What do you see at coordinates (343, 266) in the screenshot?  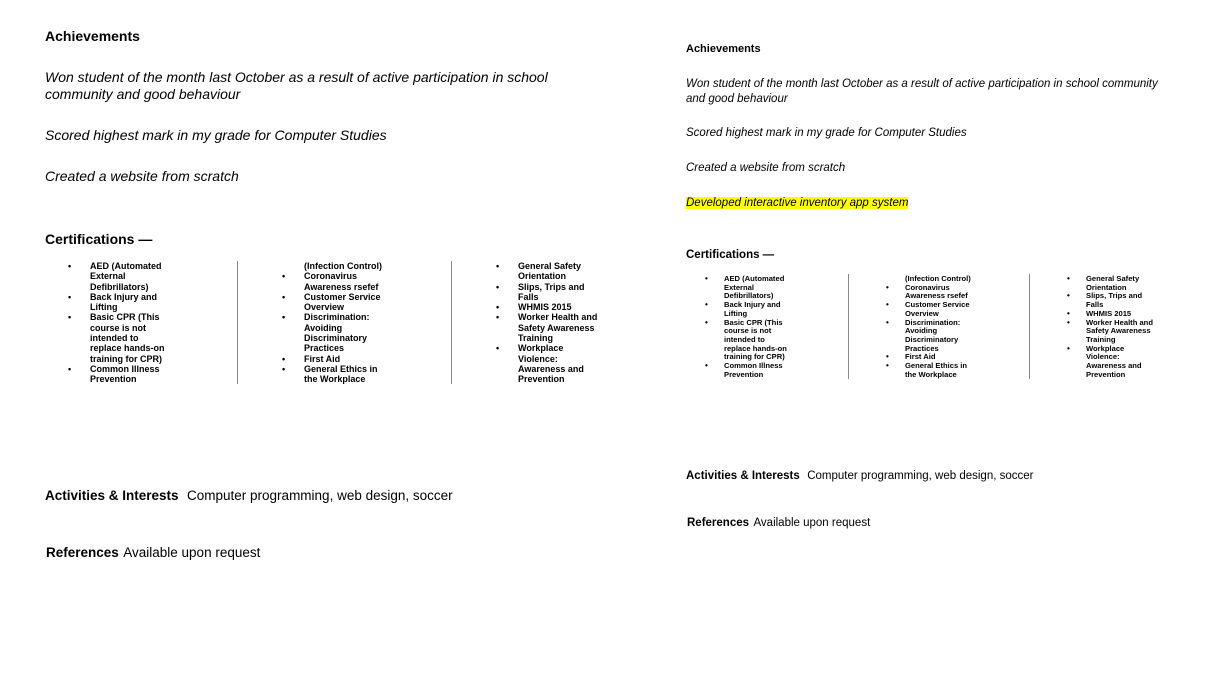 I see `cert-list-item: (Infection Control)` at bounding box center [343, 266].